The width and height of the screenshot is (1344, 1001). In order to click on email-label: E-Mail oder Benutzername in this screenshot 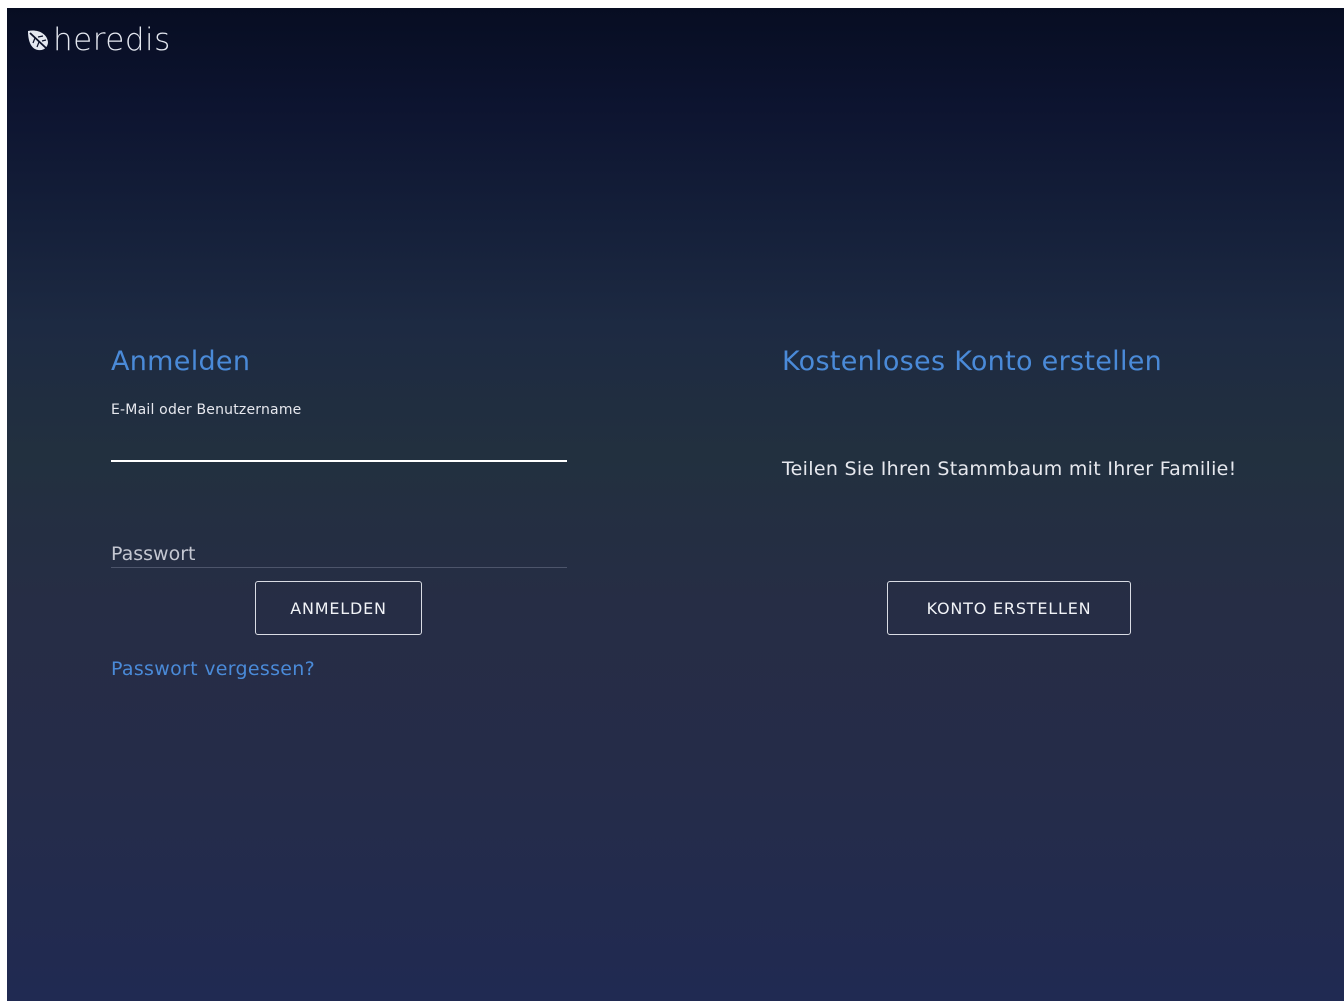, I will do `click(206, 410)`.